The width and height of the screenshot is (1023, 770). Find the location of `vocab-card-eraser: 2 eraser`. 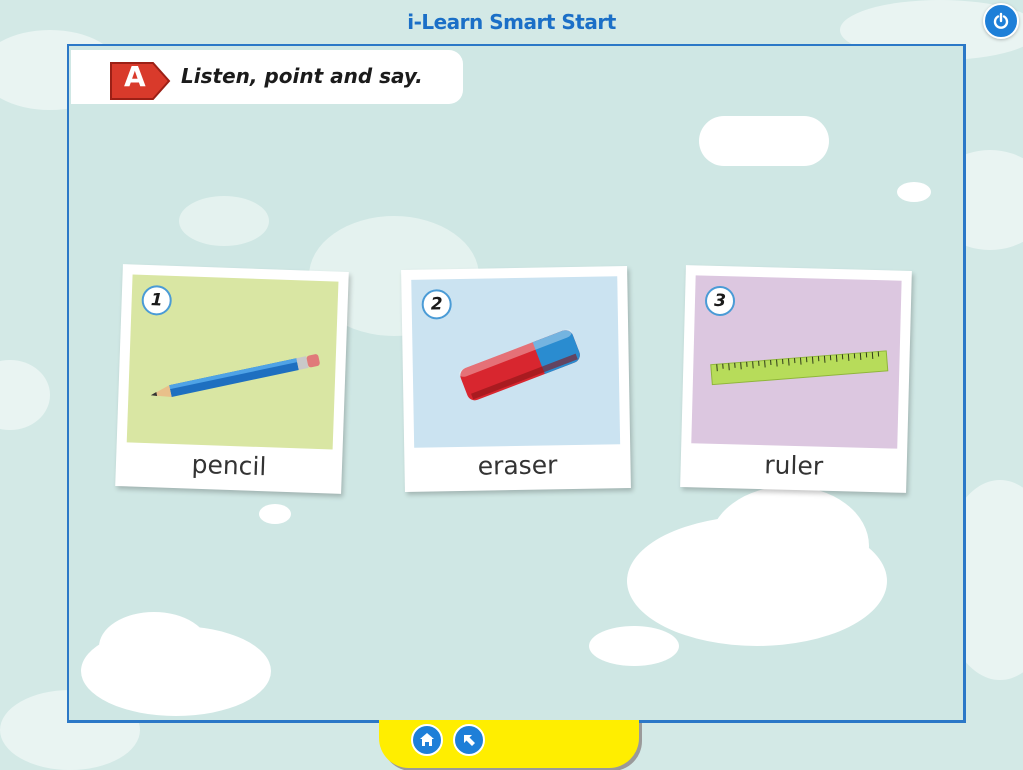

vocab-card-eraser: 2 eraser is located at coordinates (516, 379).